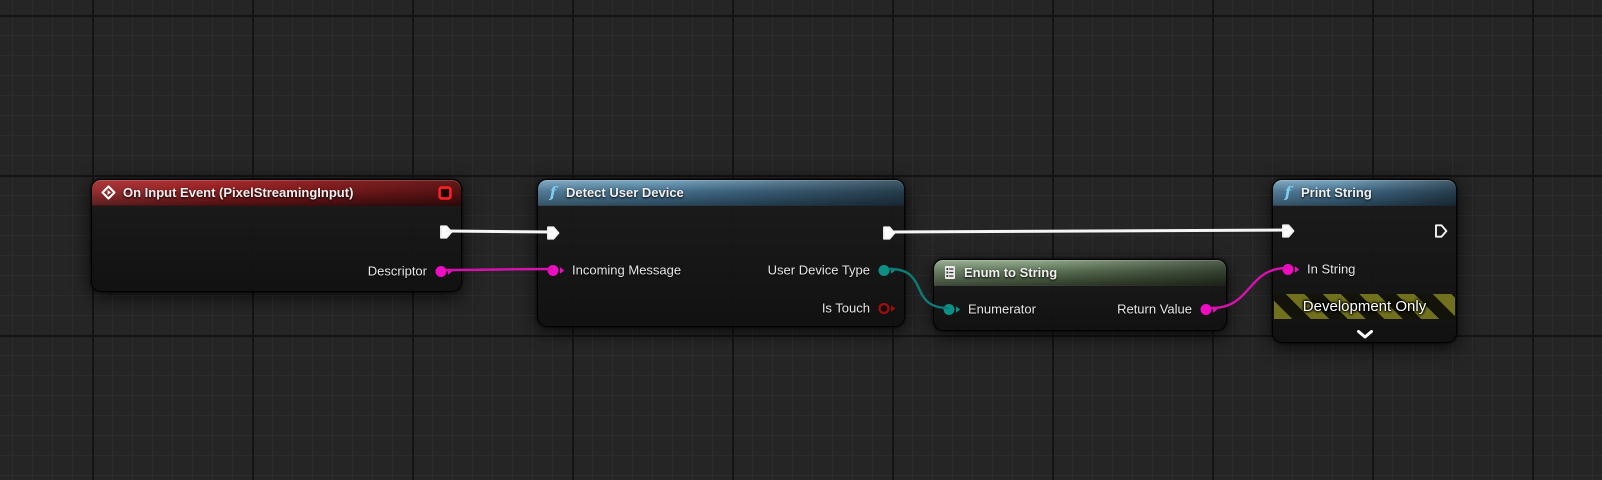  Describe the element at coordinates (1364, 306) in the screenshot. I see `development-only-banner: Development Only` at that location.